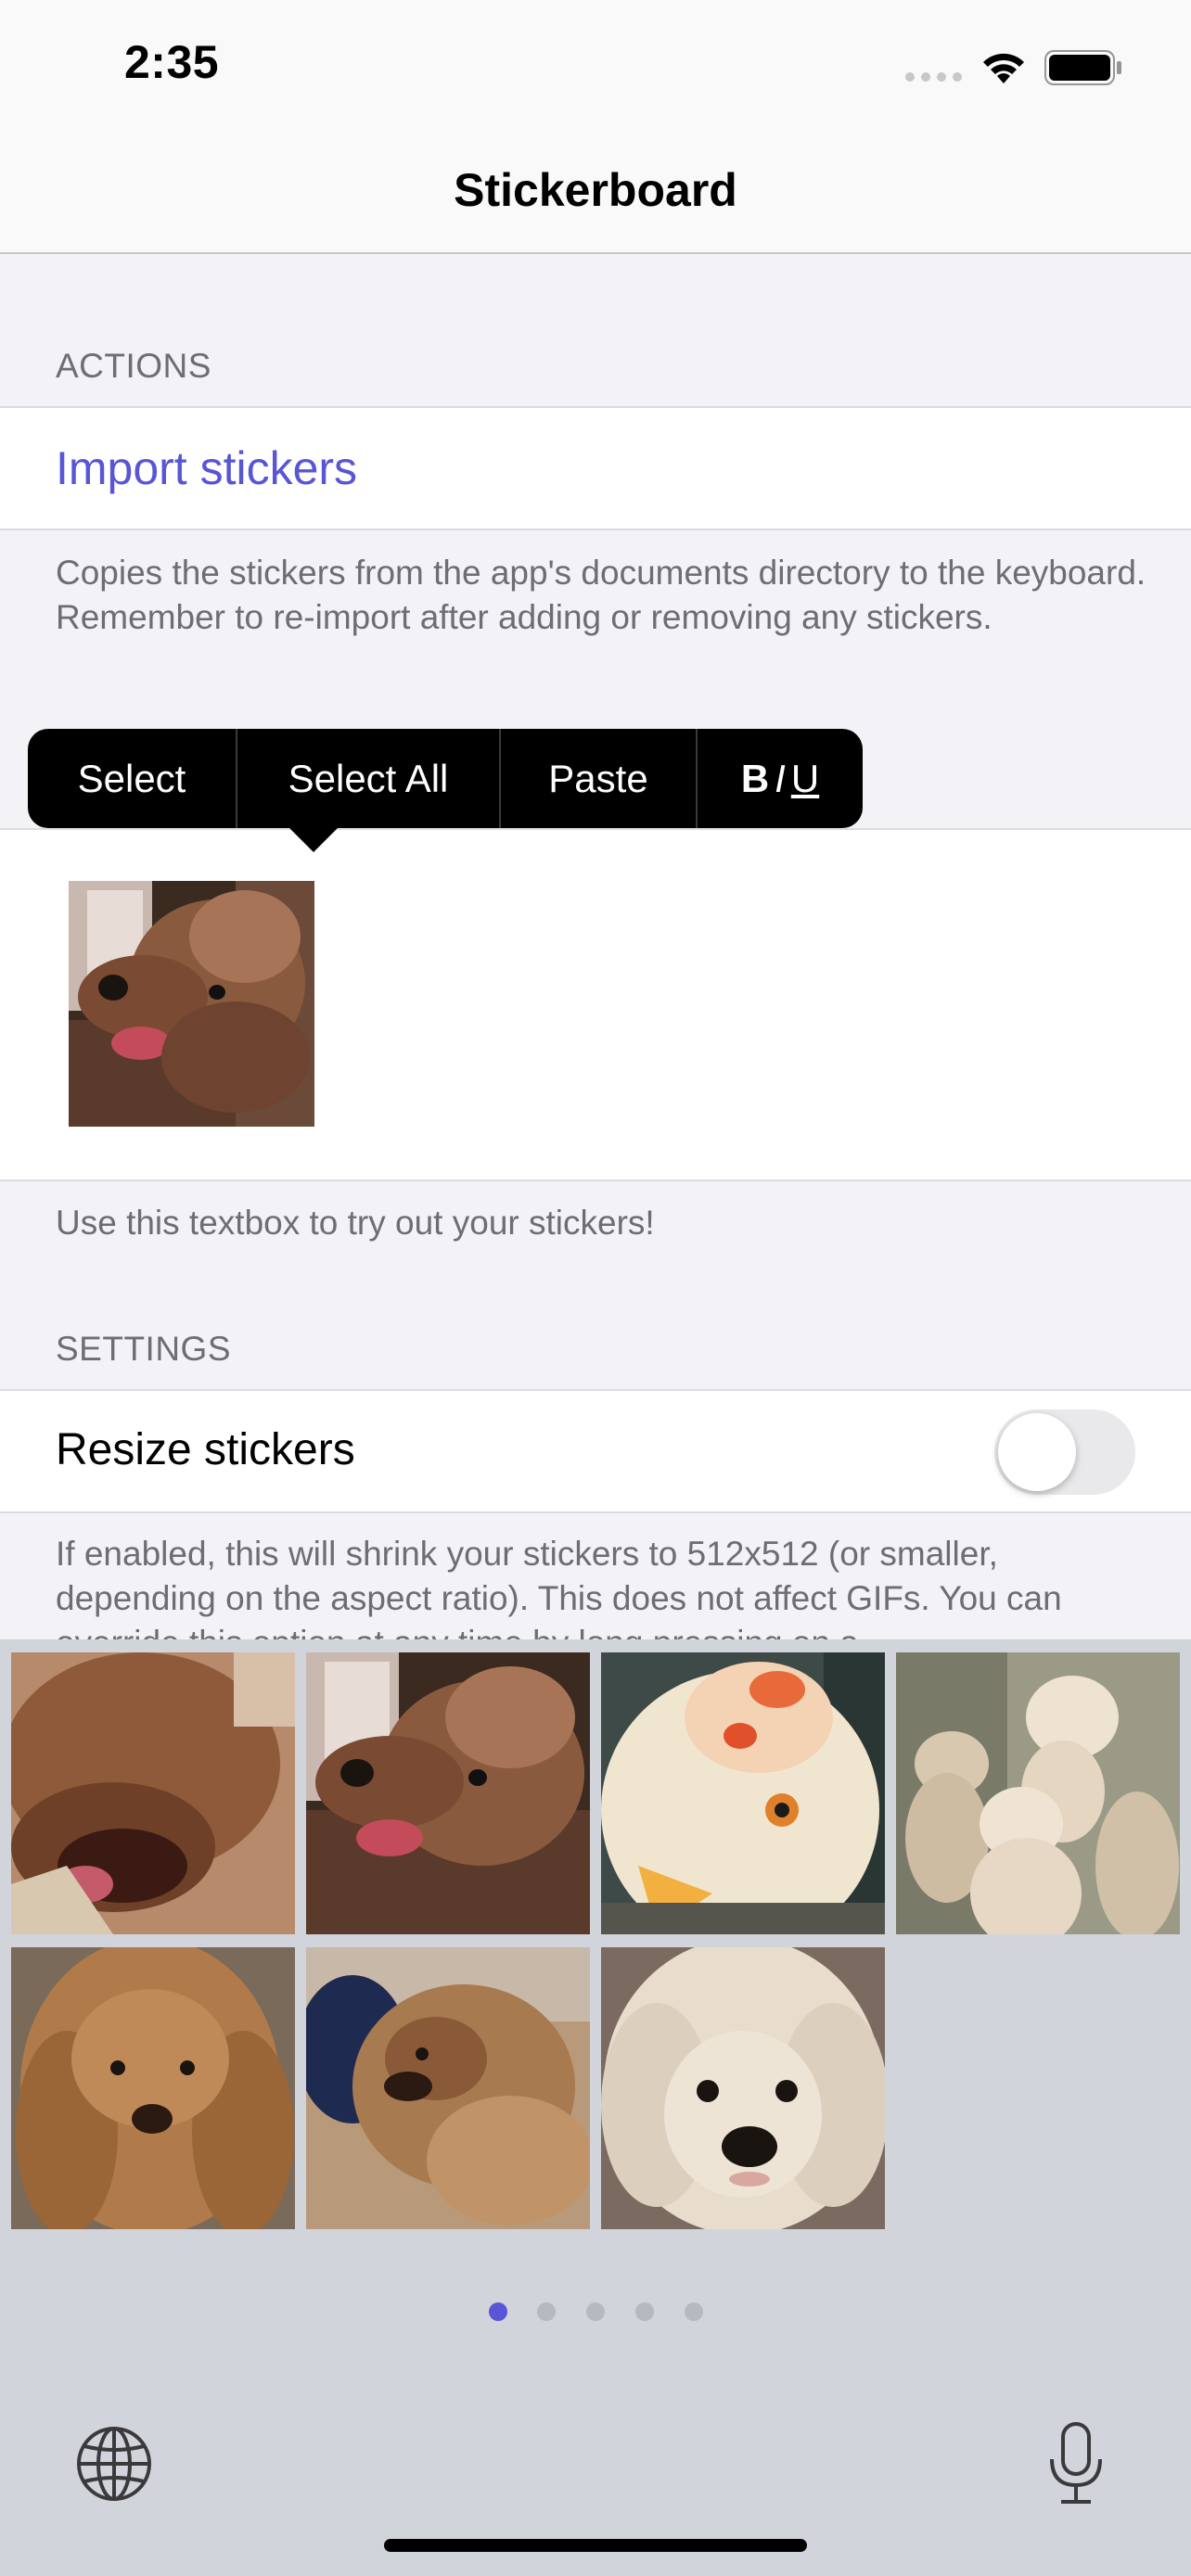 This screenshot has height=2576, width=1191. What do you see at coordinates (172, 62) in the screenshot?
I see `status-time: 2:35` at bounding box center [172, 62].